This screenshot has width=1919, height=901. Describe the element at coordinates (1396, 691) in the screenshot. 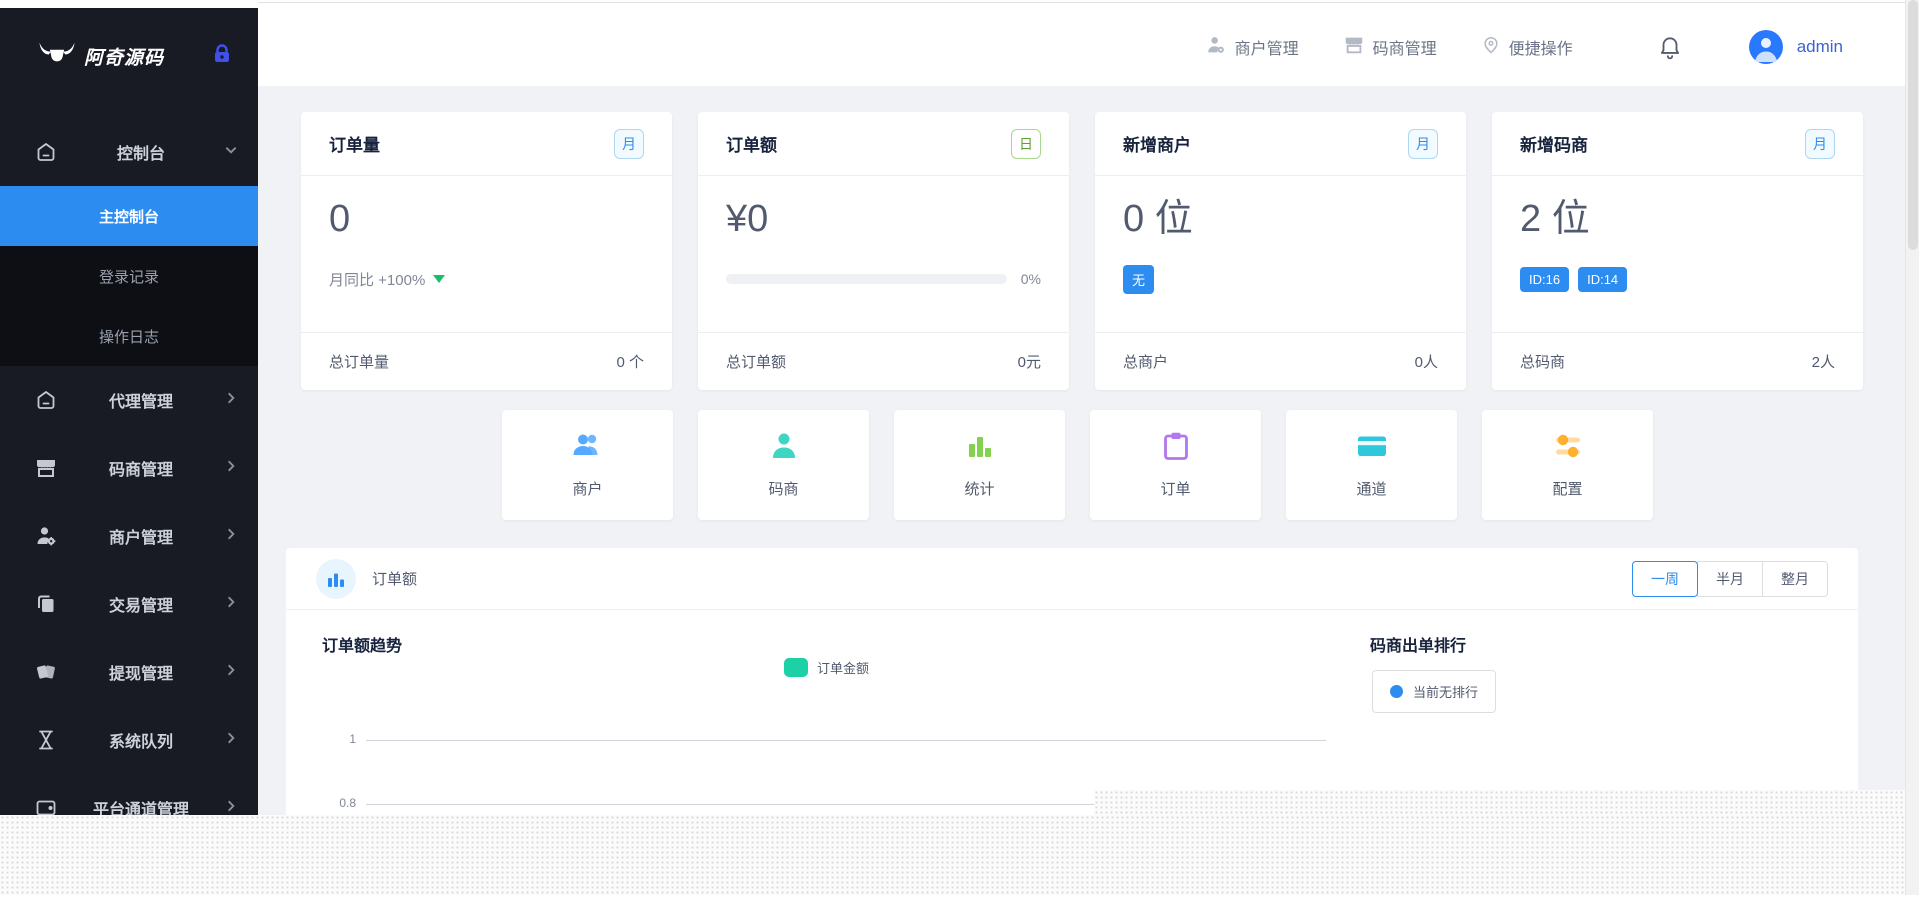

I see `blue-dot-icon` at that location.